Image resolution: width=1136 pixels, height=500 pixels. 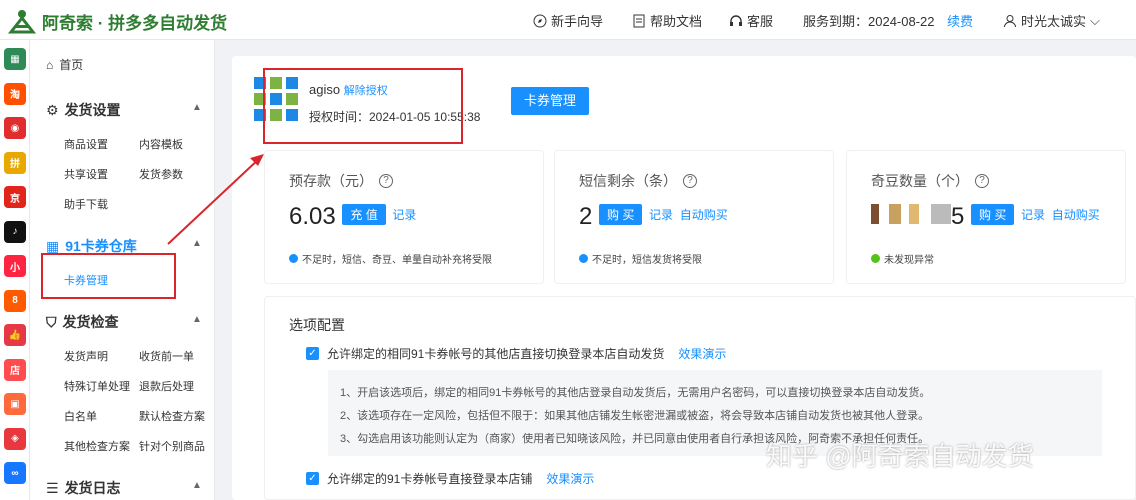 I want to click on beans-record-link: 记录, so click(x=1033, y=215).